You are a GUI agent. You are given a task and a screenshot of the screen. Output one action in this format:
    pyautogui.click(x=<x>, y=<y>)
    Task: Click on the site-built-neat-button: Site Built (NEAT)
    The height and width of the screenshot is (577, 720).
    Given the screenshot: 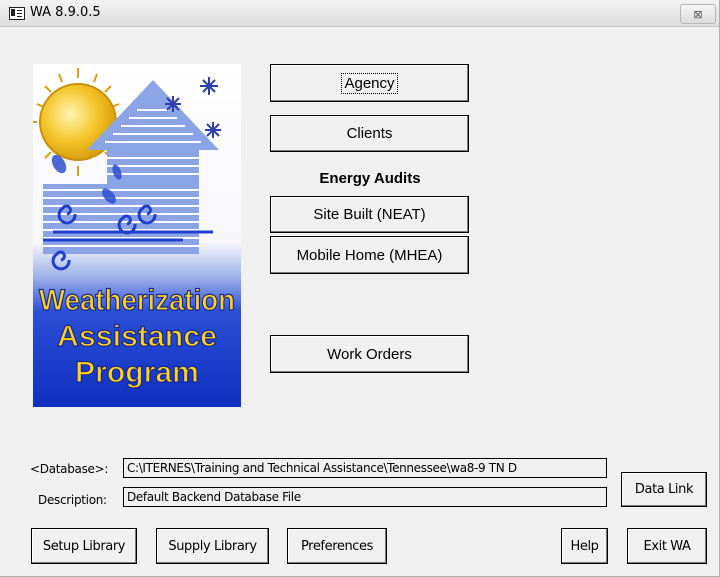 What is the action you would take?
    pyautogui.click(x=369, y=214)
    